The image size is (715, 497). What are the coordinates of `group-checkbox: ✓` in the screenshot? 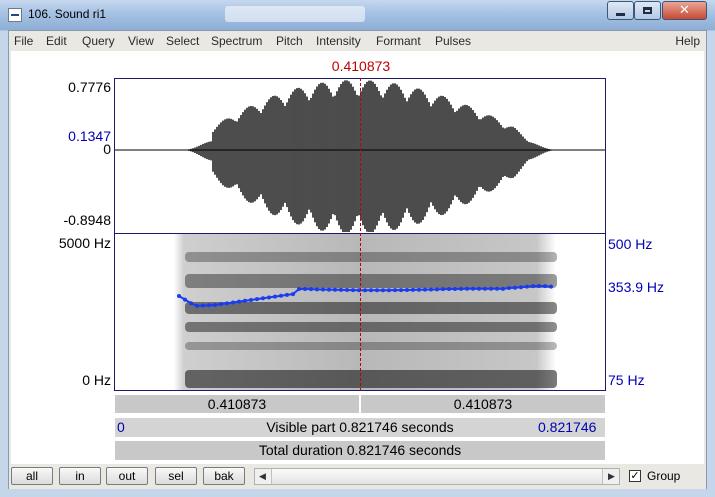 It's located at (635, 476).